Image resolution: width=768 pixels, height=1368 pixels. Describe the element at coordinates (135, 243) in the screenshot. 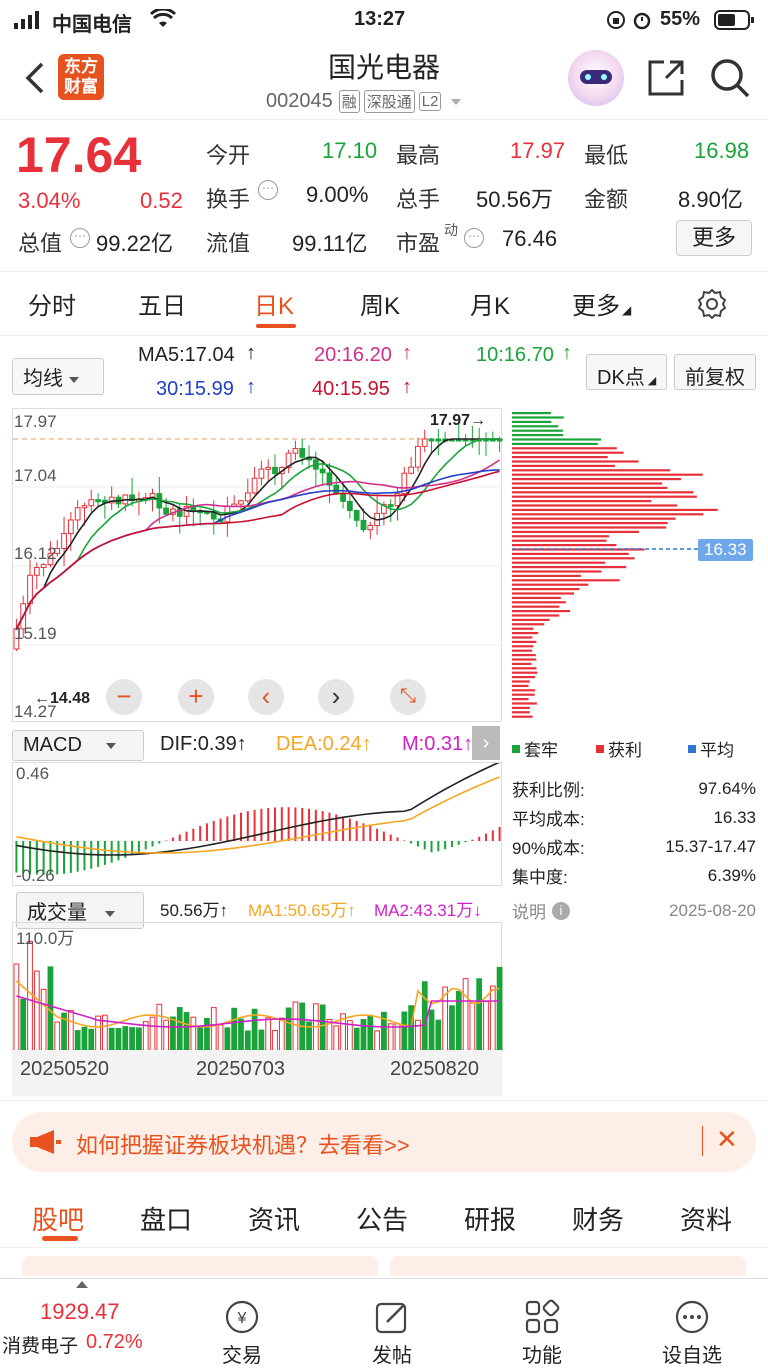

I see `market-cap-value: 99.22亿` at that location.